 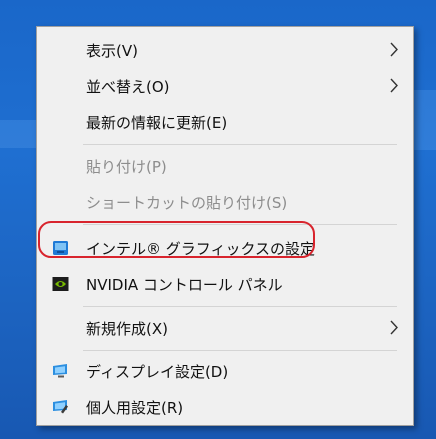 What do you see at coordinates (225, 86) in the screenshot?
I see `menu-item-sort-by: 並べ替え(O)` at bounding box center [225, 86].